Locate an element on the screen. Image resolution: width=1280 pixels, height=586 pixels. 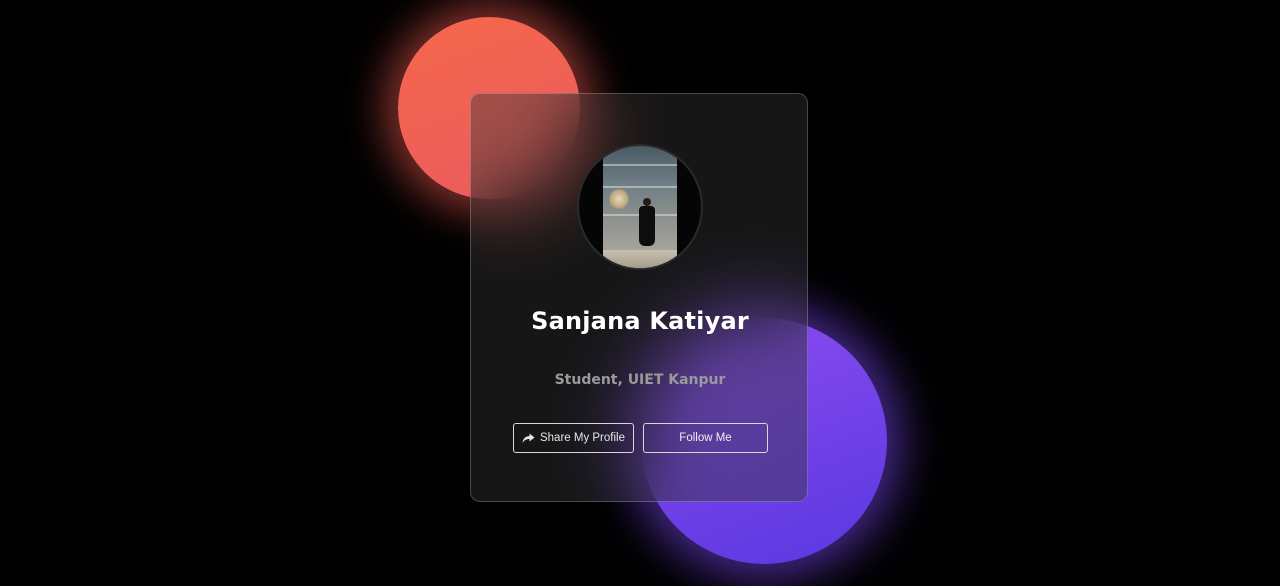
profile-name: Sanjana Katiyar is located at coordinates (640, 321).